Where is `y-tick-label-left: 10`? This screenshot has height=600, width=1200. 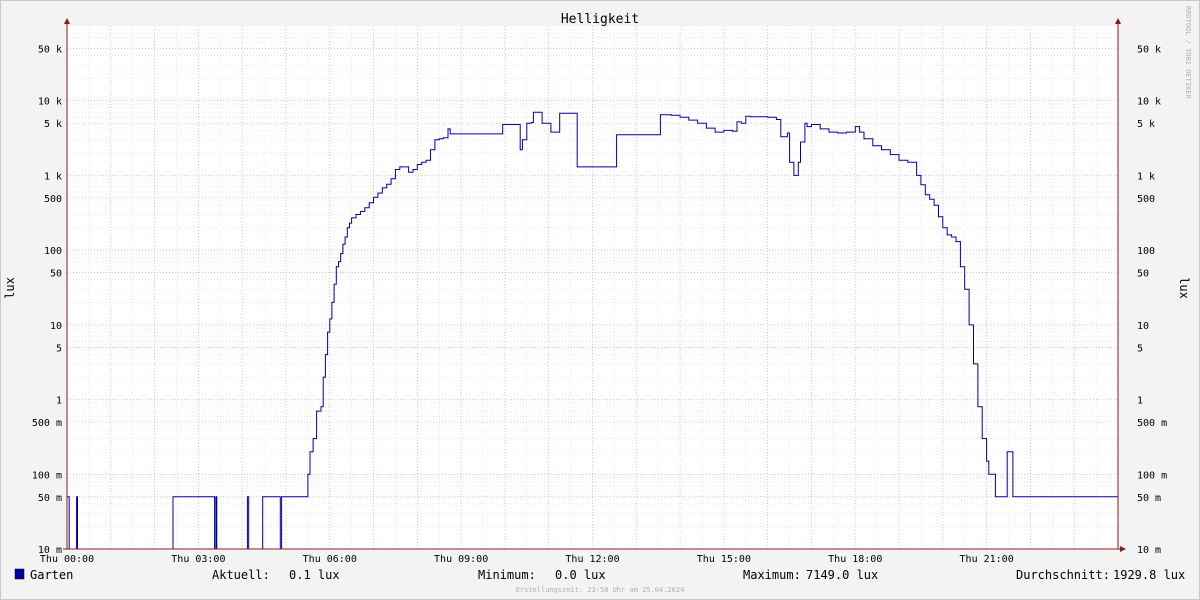
y-tick-label-left: 10 is located at coordinates (56, 326).